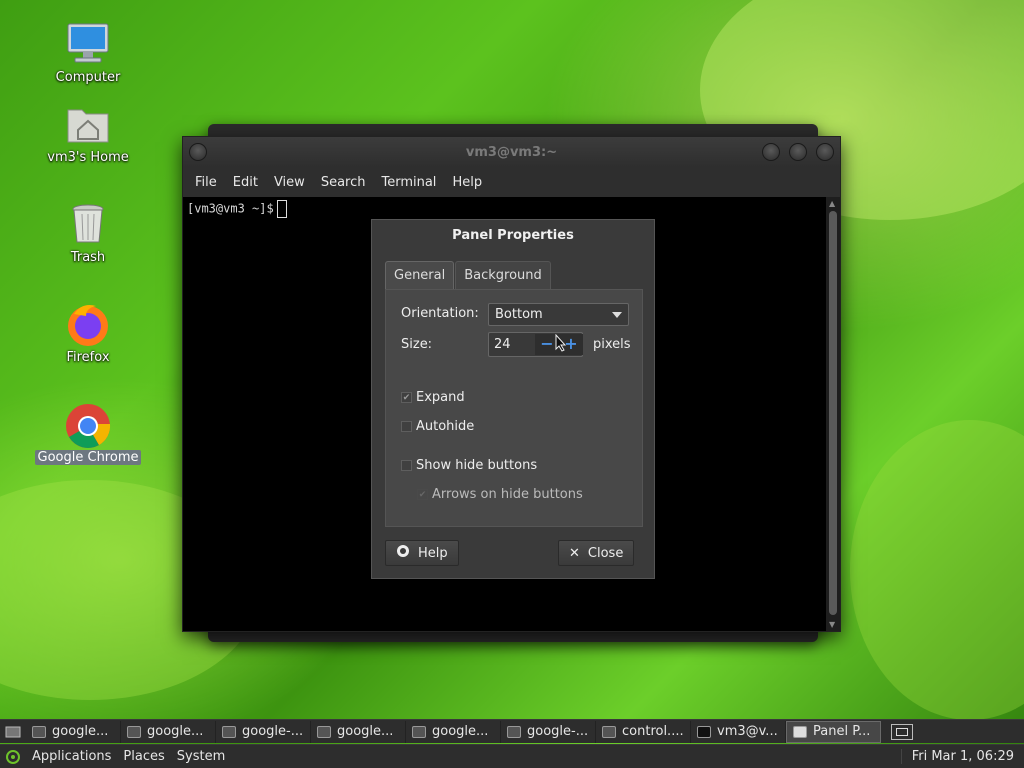 This screenshot has width=1024, height=768. I want to click on expand-checkbox: ✔ Expand, so click(433, 397).